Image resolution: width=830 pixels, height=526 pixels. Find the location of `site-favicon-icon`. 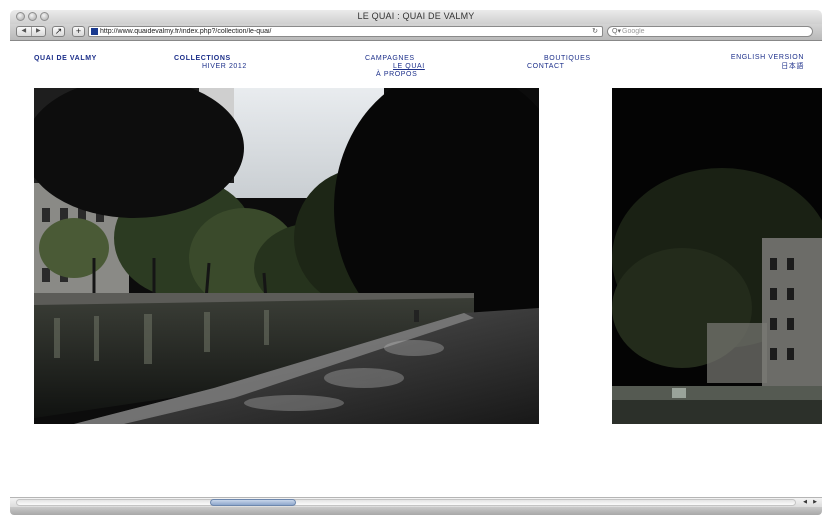

site-favicon-icon is located at coordinates (94, 31).